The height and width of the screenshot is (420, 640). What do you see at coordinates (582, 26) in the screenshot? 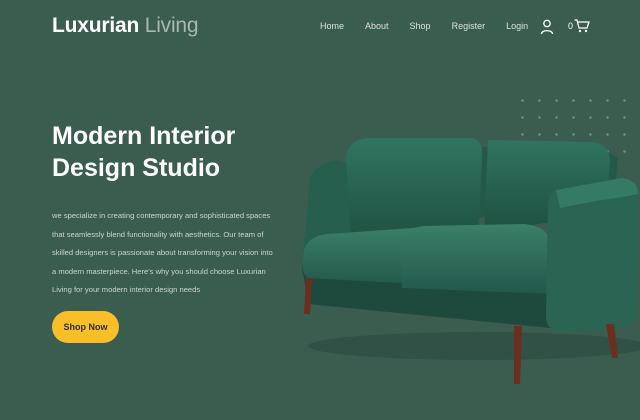
I see `cart-icon` at bounding box center [582, 26].